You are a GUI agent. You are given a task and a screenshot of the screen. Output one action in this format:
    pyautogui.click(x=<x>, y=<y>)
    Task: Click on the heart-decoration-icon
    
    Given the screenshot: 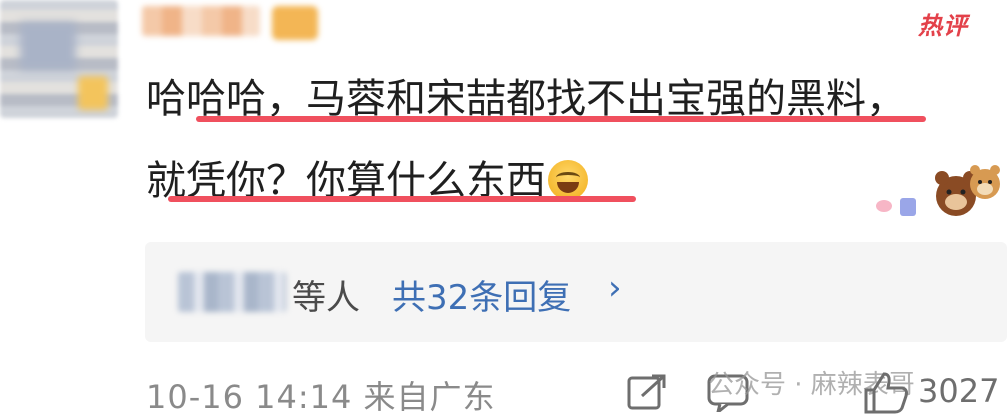 What is the action you would take?
    pyautogui.click(x=884, y=206)
    